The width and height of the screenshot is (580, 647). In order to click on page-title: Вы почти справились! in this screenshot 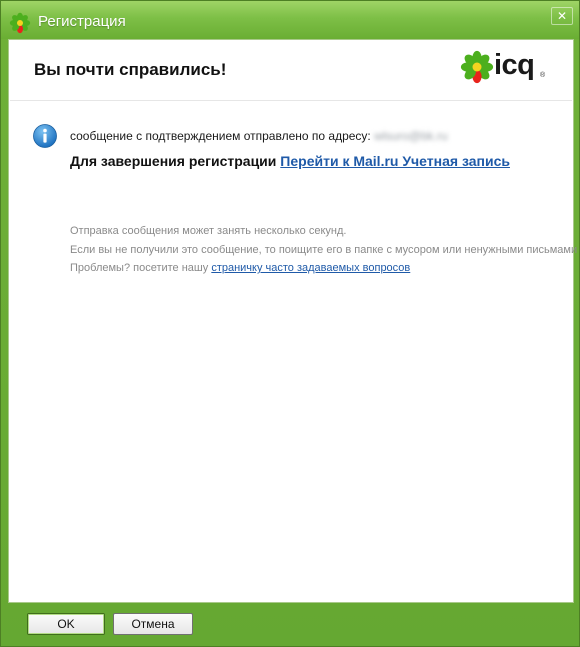, I will do `click(130, 69)`.